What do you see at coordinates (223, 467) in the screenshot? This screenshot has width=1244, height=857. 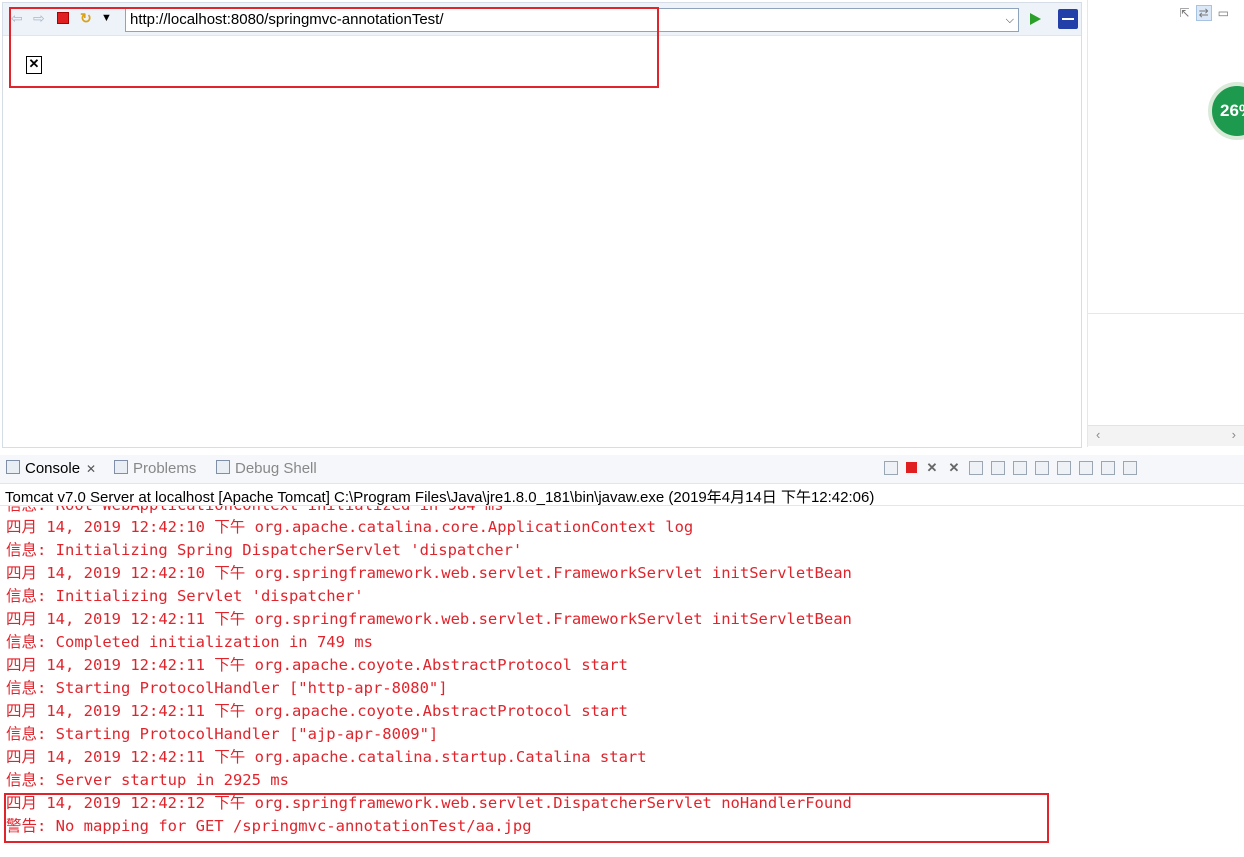 I see `debug-shell-icon` at bounding box center [223, 467].